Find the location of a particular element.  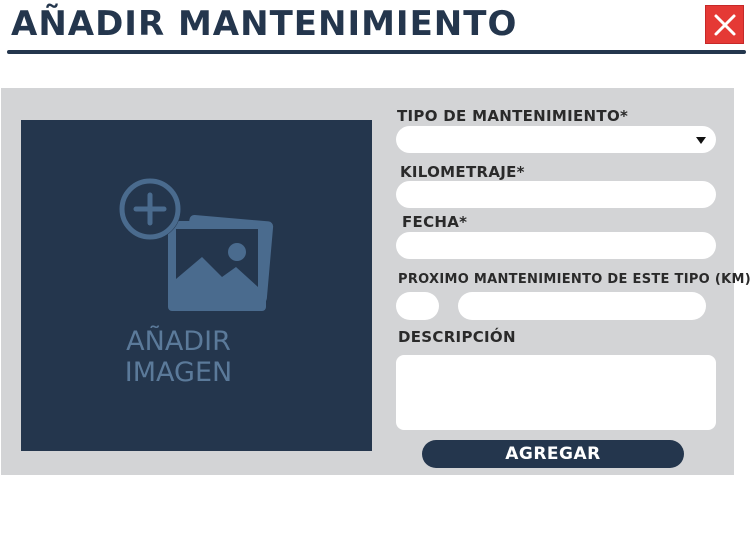

kilometraje-label: KILOMETRAJE* is located at coordinates (462, 172).